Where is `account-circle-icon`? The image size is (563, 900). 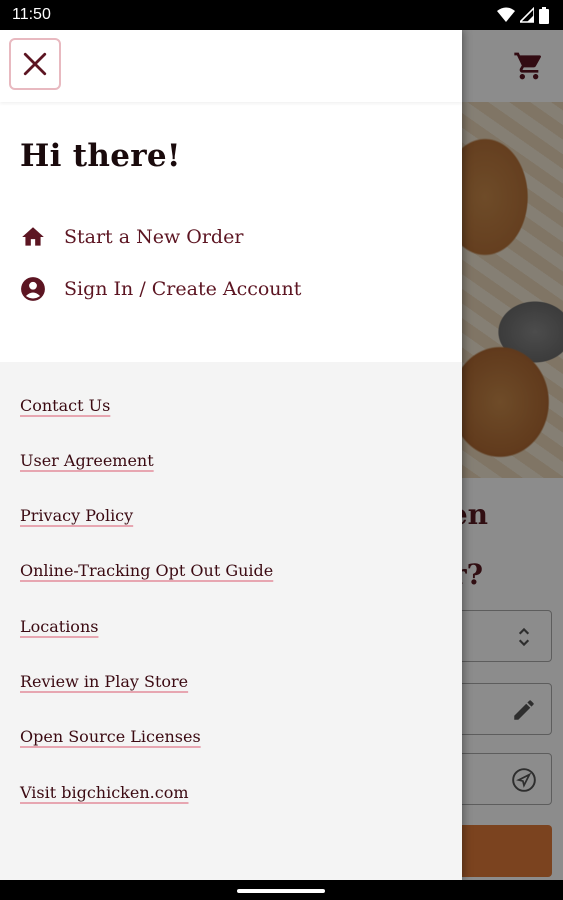 account-circle-icon is located at coordinates (33, 289).